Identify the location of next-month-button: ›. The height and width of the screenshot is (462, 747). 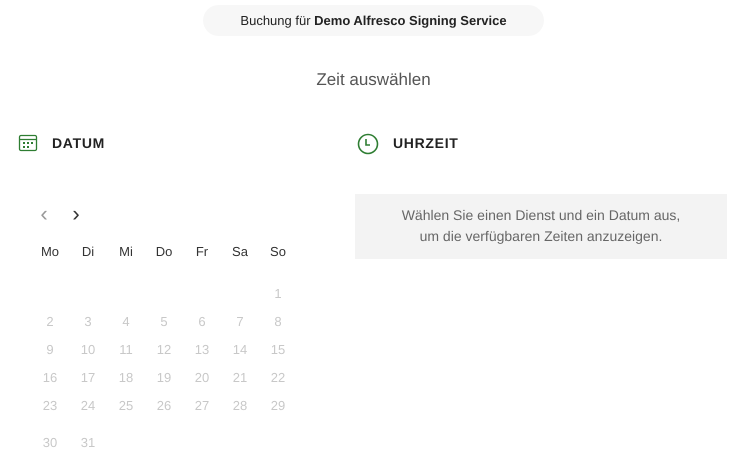
(76, 214).